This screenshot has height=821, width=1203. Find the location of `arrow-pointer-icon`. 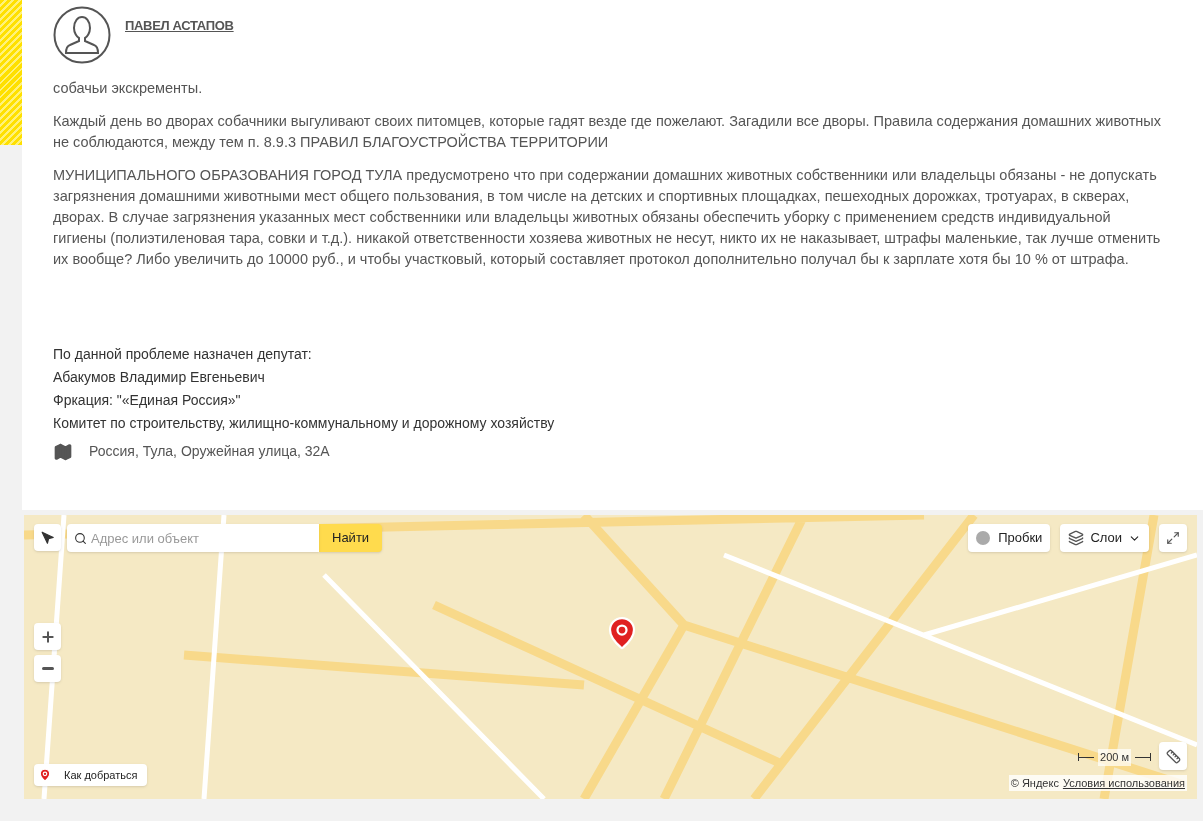

arrow-pointer-icon is located at coordinates (47, 537).